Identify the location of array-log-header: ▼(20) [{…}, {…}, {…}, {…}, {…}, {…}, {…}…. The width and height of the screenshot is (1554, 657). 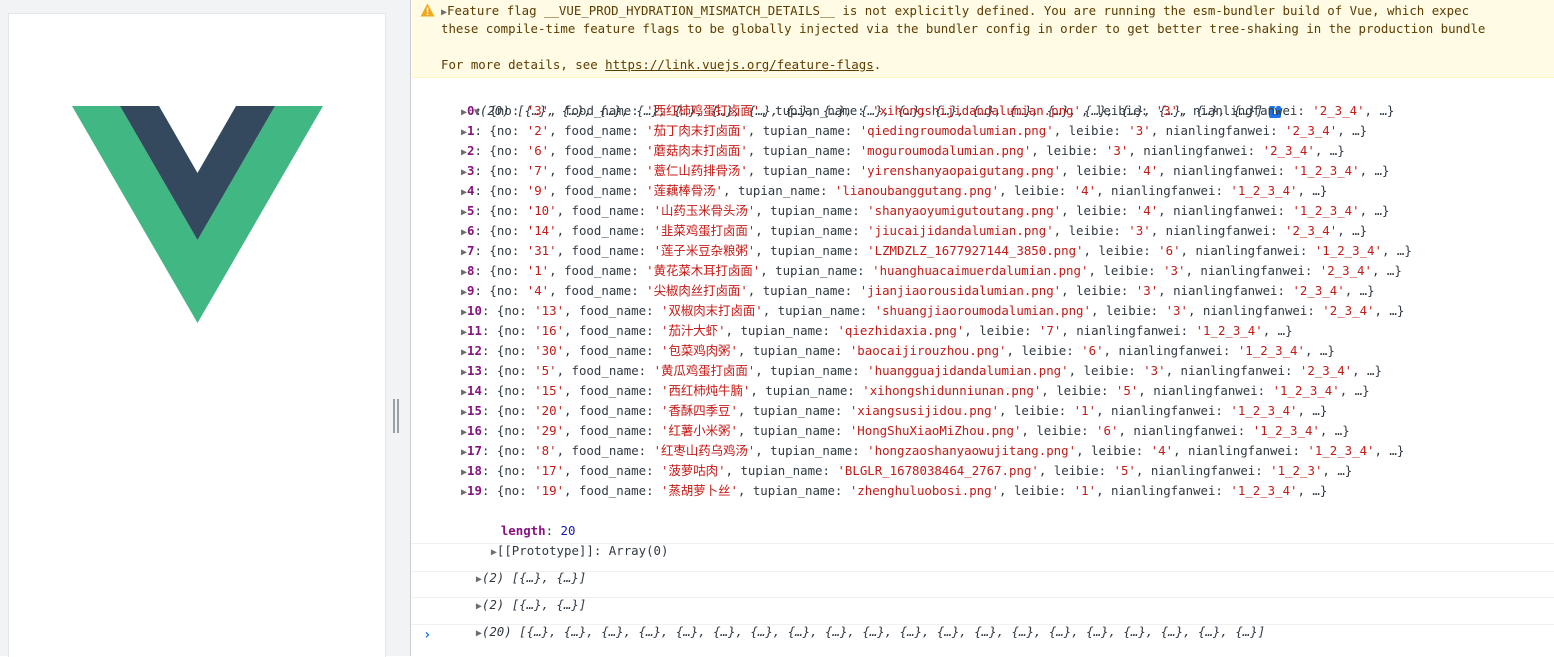
(863, 99).